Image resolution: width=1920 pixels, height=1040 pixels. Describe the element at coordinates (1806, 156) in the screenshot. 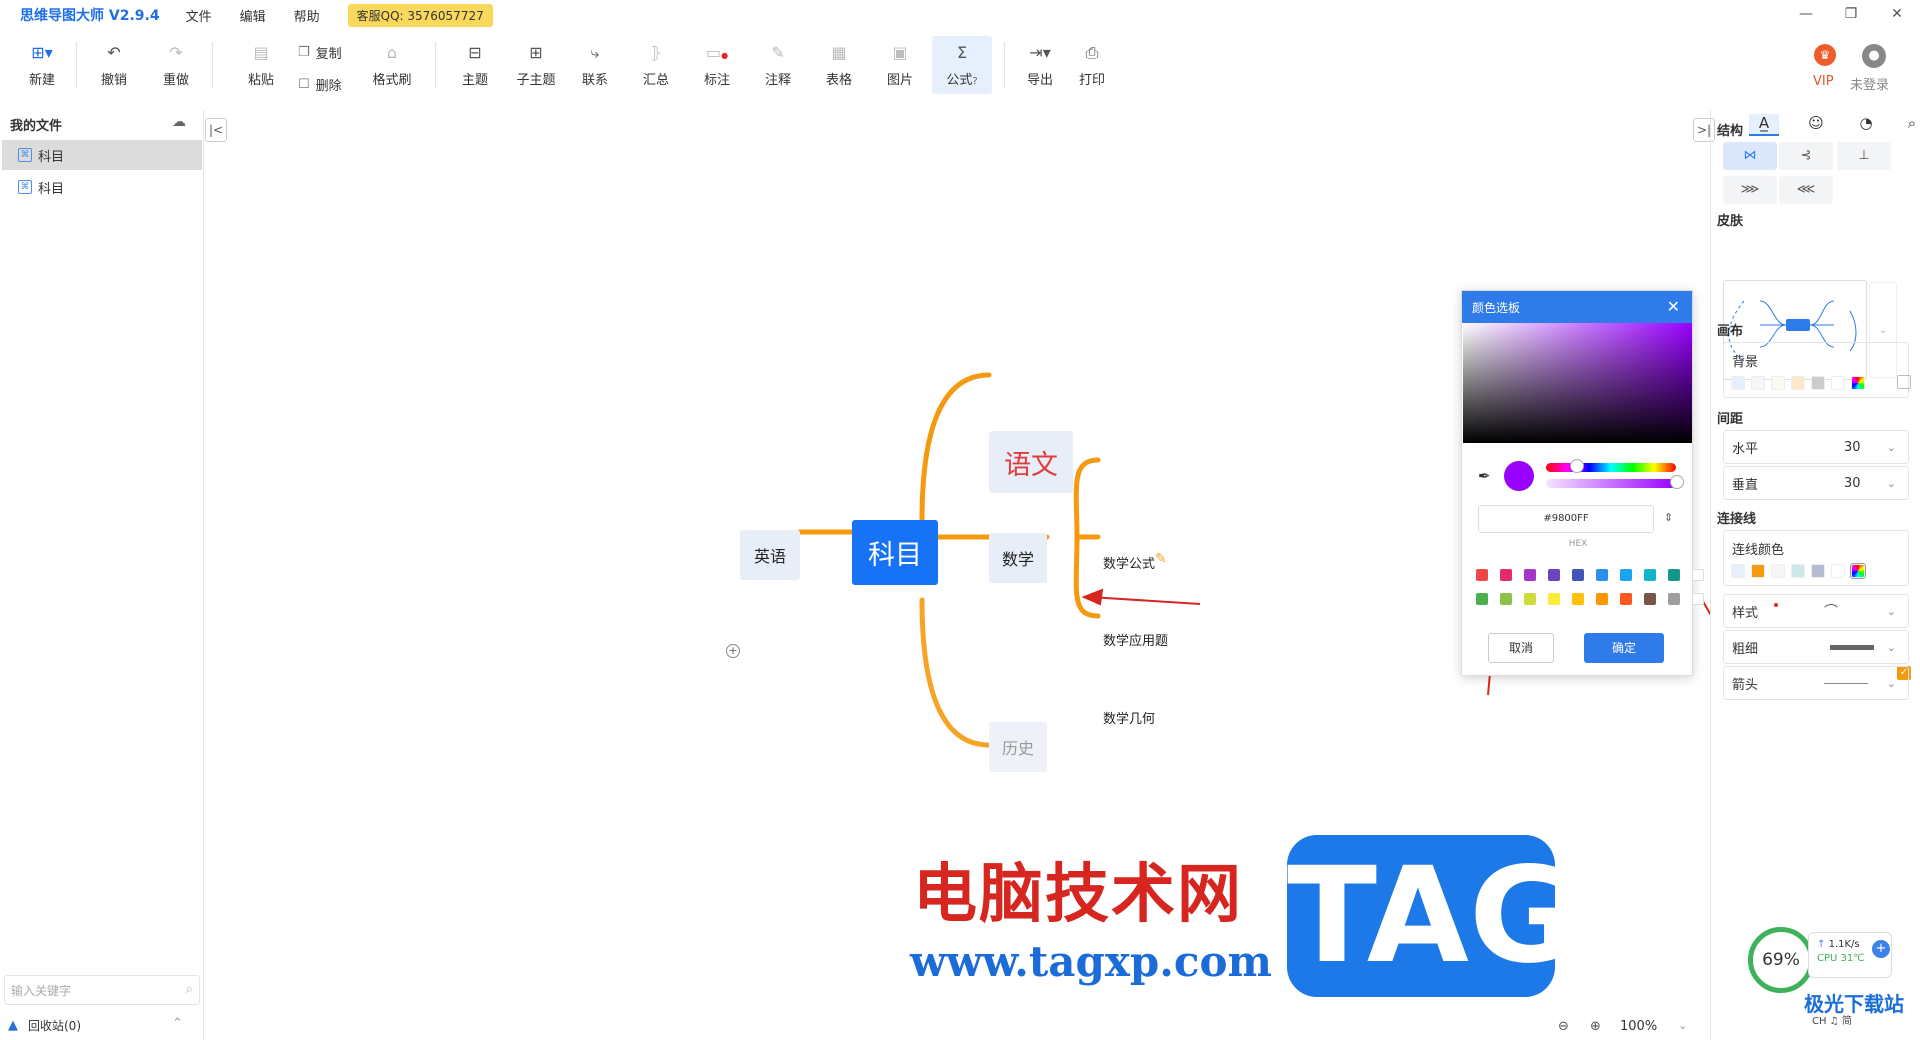

I see `structure-right-button: ⊰` at that location.